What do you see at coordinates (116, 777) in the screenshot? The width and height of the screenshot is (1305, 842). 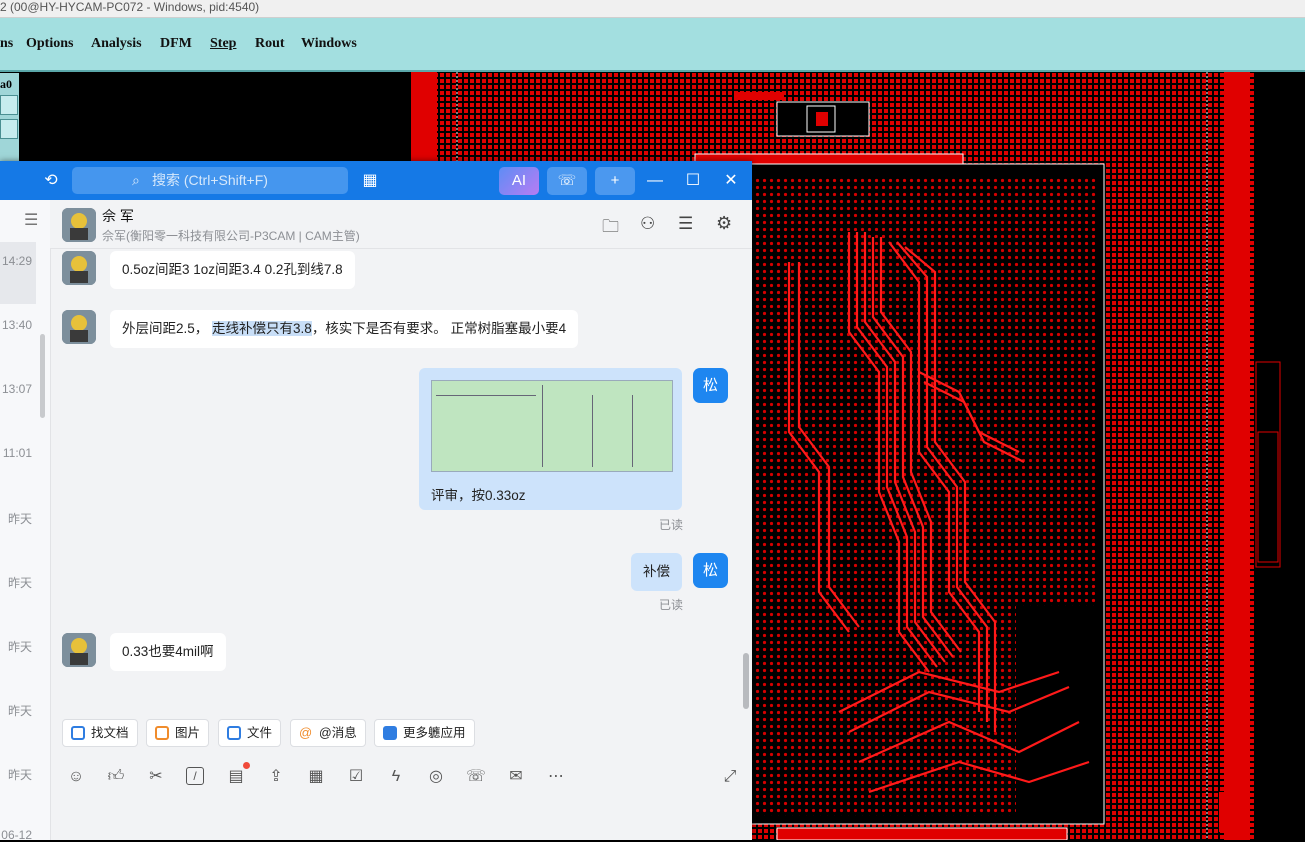 I see `thumbs-up-icon: 👍︎` at bounding box center [116, 777].